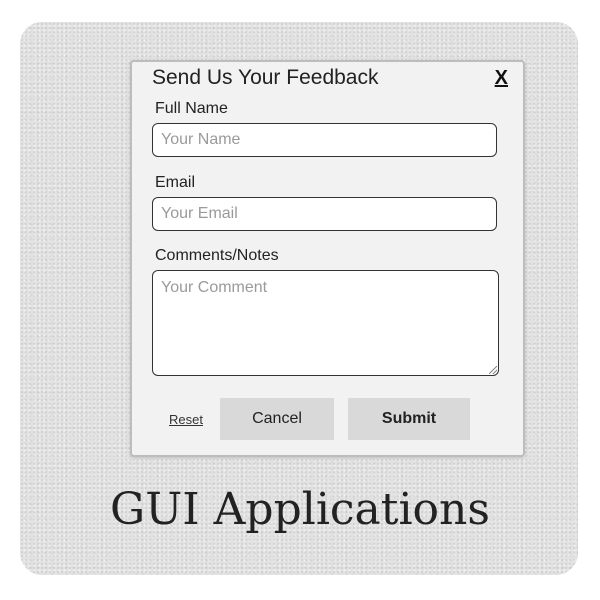 The width and height of the screenshot is (600, 600). Describe the element at coordinates (501, 78) in the screenshot. I see `close-icon: X` at that location.